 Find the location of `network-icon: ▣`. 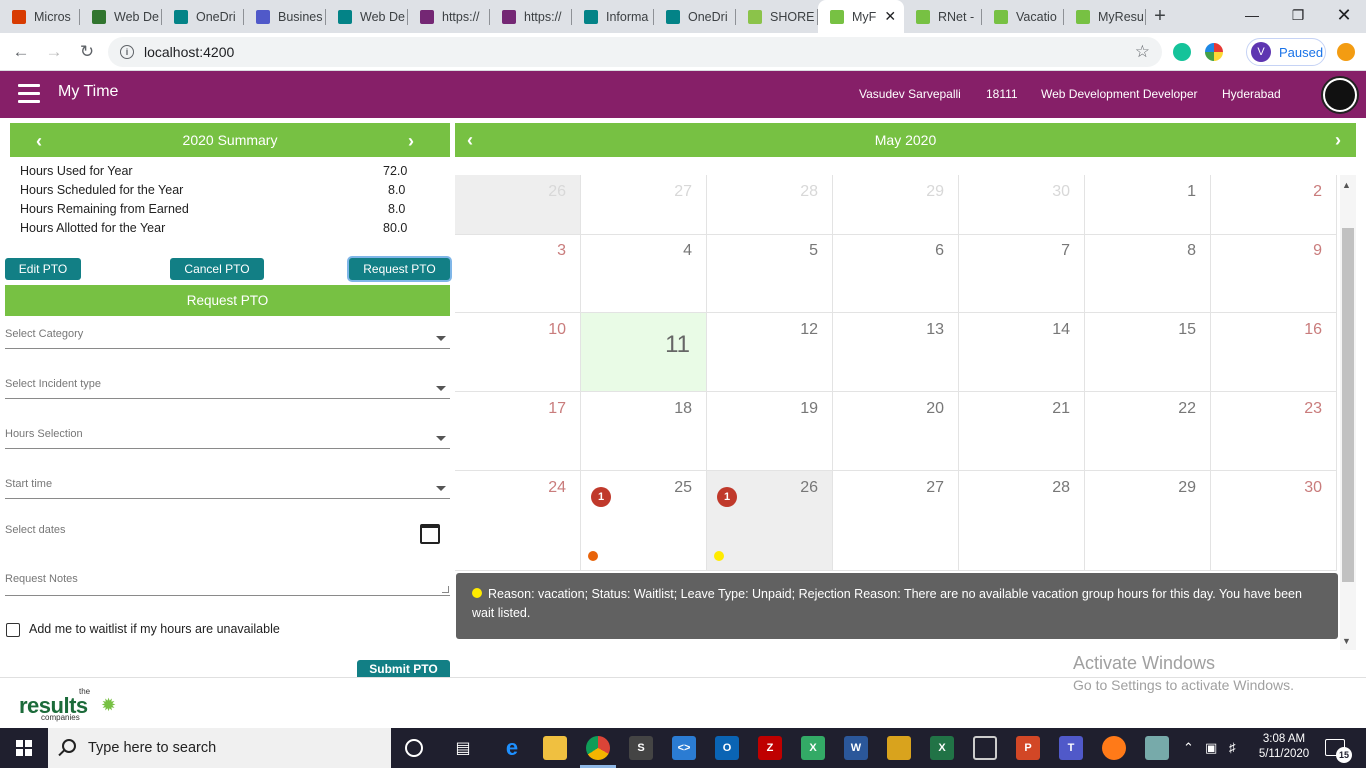

network-icon: ▣ is located at coordinates (1211, 748).